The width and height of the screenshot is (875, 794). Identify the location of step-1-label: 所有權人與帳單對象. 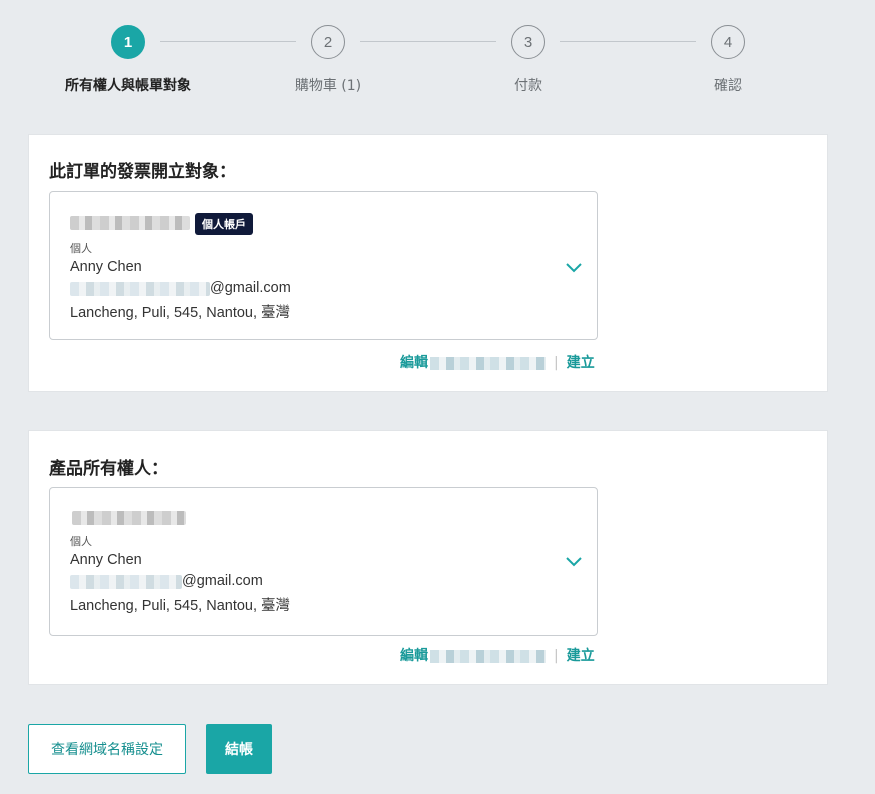
(128, 86).